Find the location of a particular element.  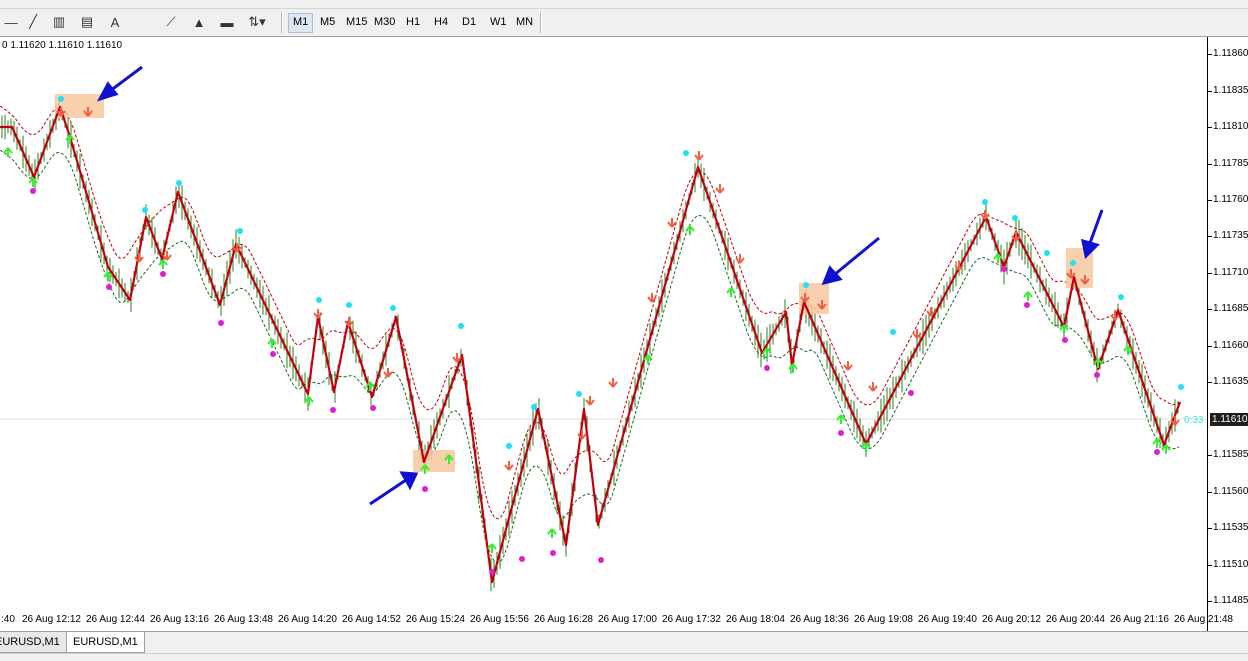

timeframe-h1: H1 is located at coordinates (413, 22).